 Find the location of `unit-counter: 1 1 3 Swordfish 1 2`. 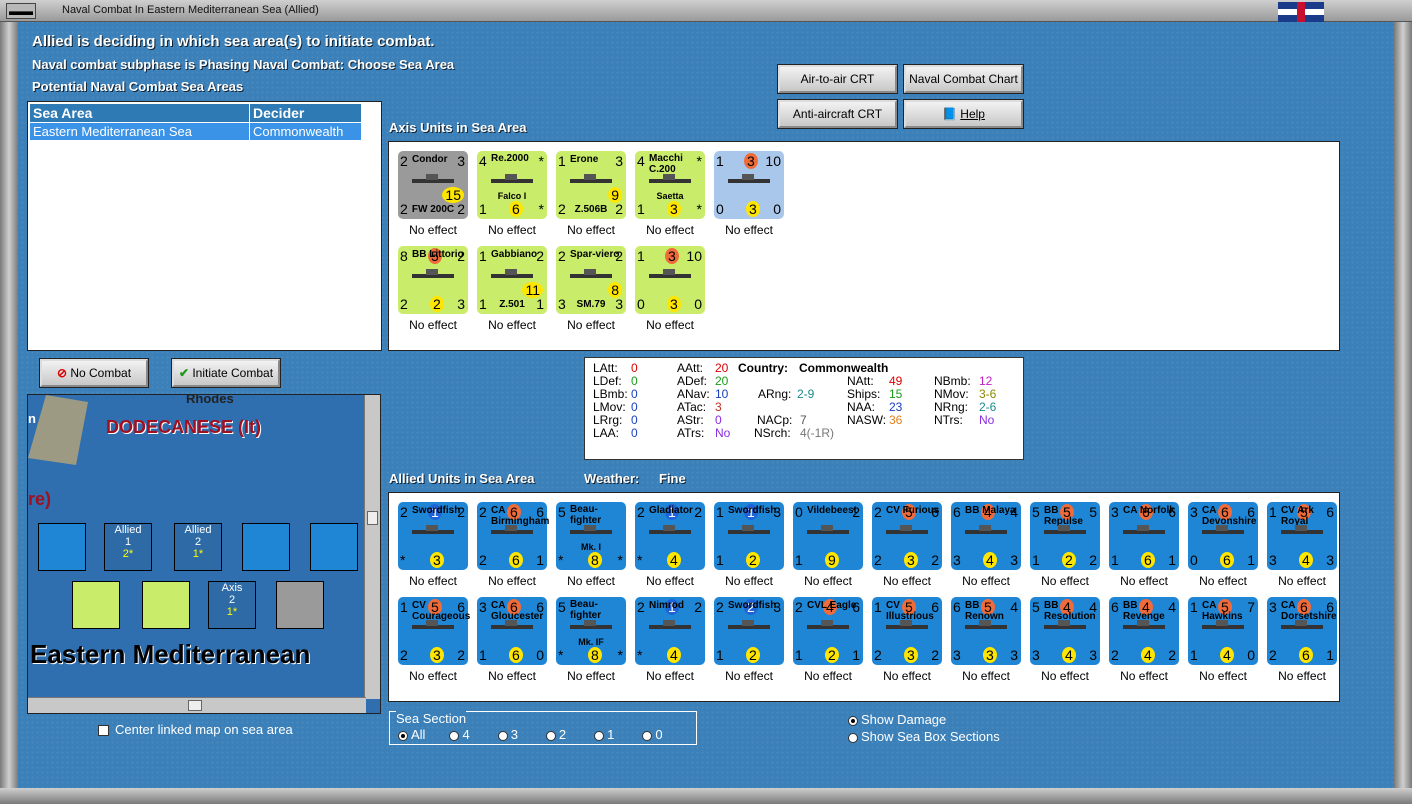

unit-counter: 1 1 3 Swordfish 1 2 is located at coordinates (749, 536).